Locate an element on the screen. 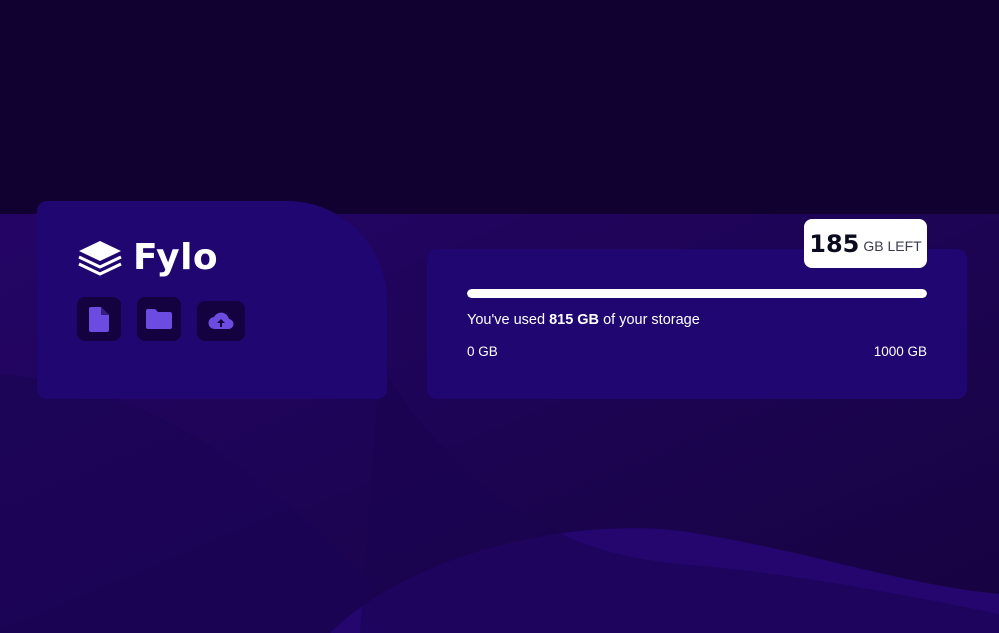 The image size is (999, 633). storage-remaining-badge: 185 GB LEFT is located at coordinates (865, 243).